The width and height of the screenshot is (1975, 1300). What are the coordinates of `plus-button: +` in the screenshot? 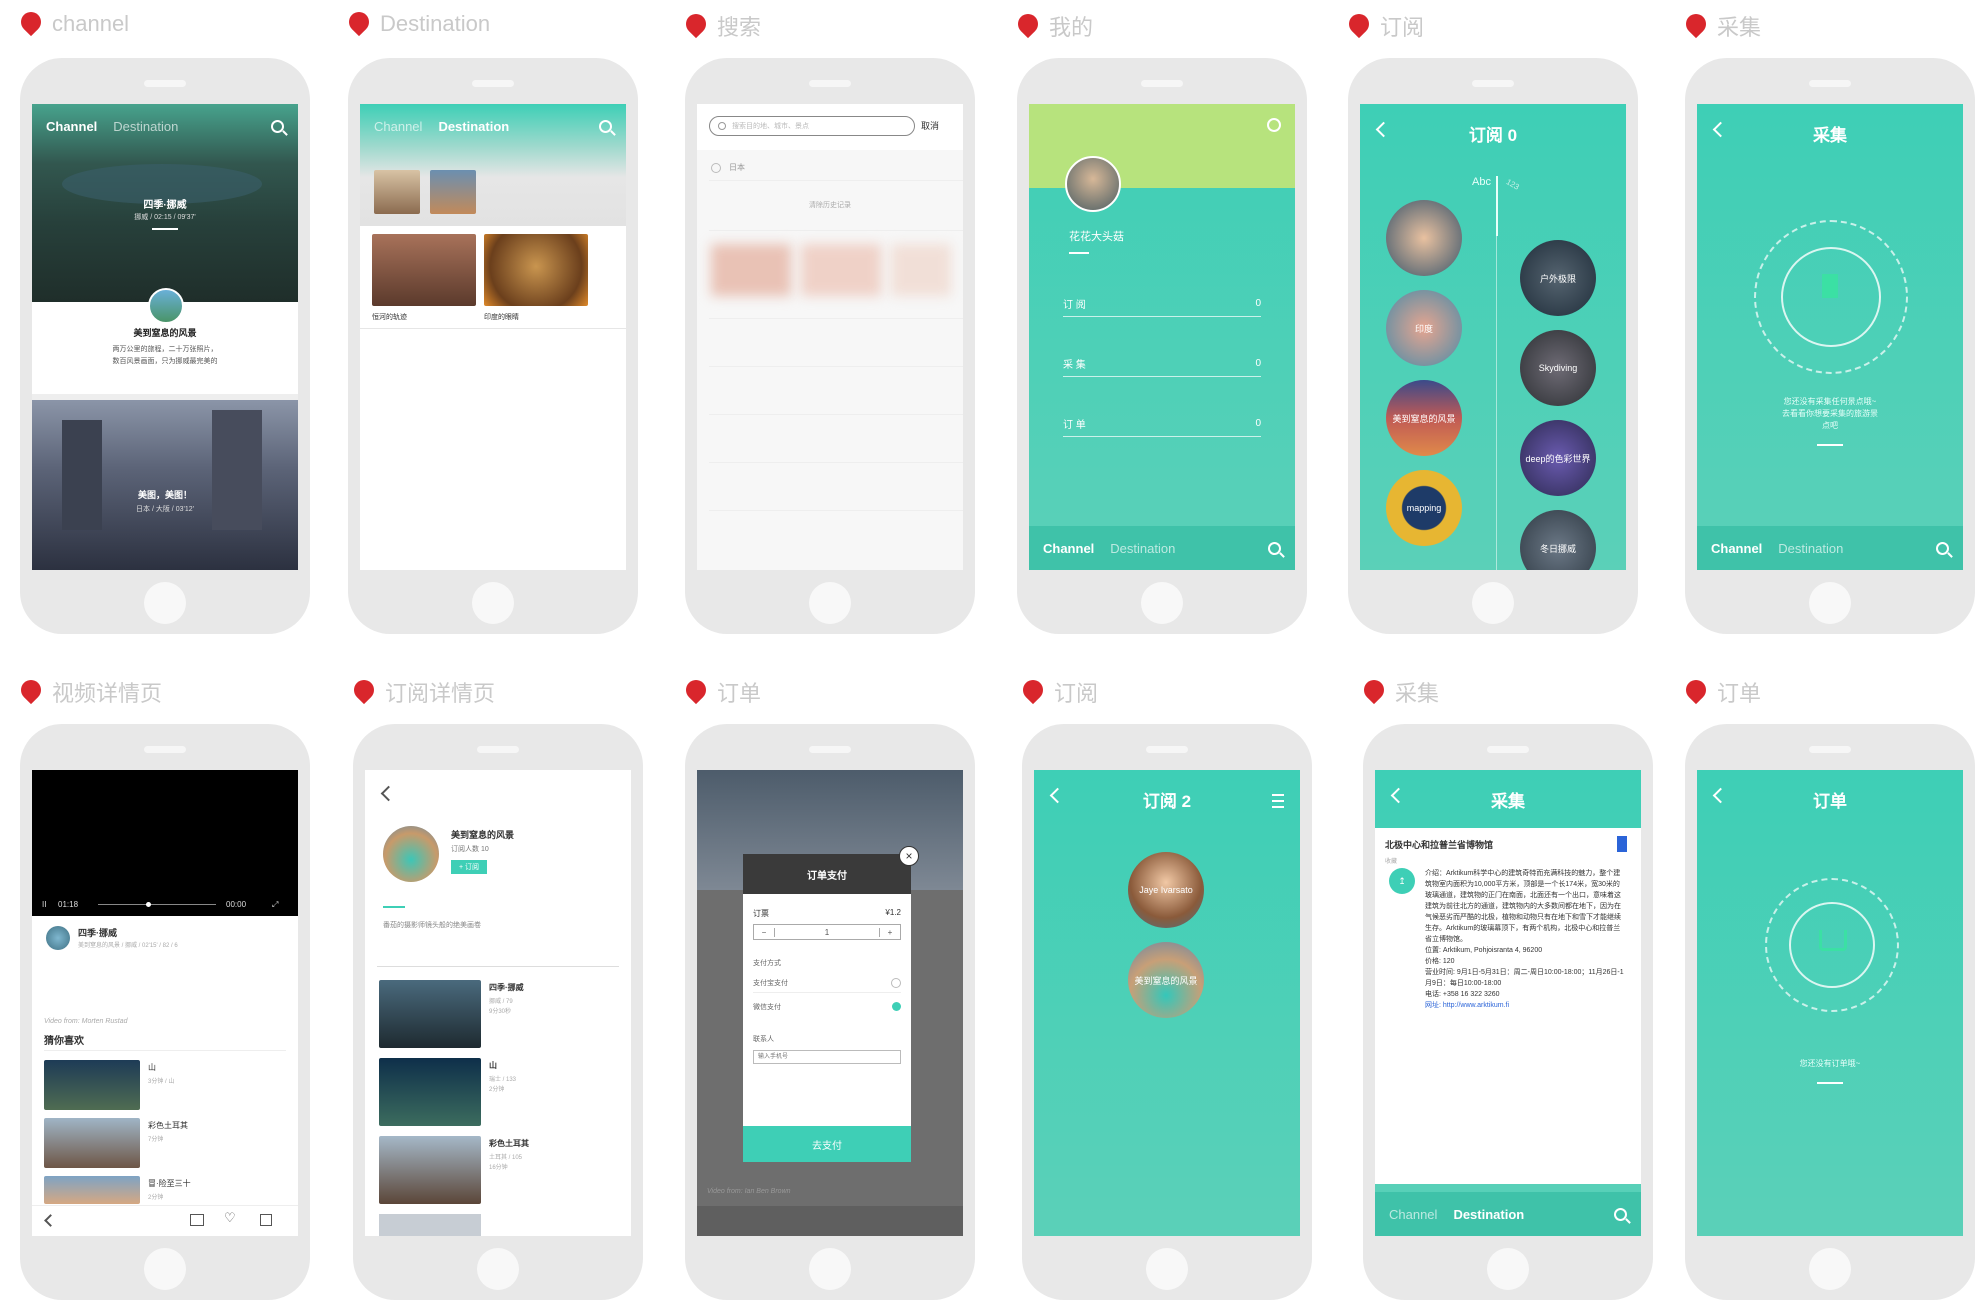 It's located at (889, 932).